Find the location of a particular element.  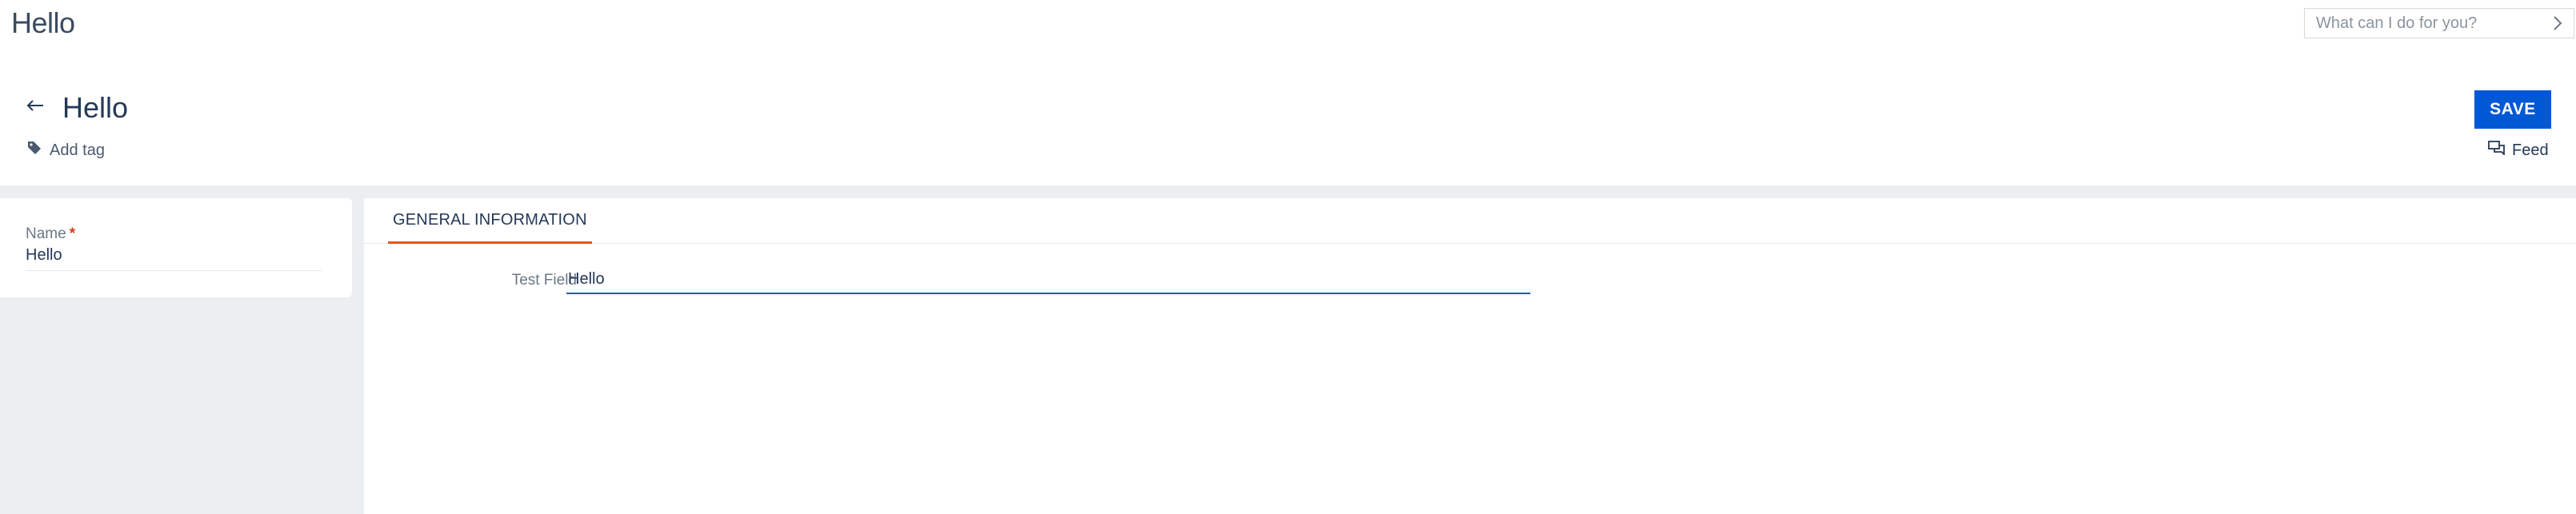

add-tag-link: Add tag is located at coordinates (66, 150).